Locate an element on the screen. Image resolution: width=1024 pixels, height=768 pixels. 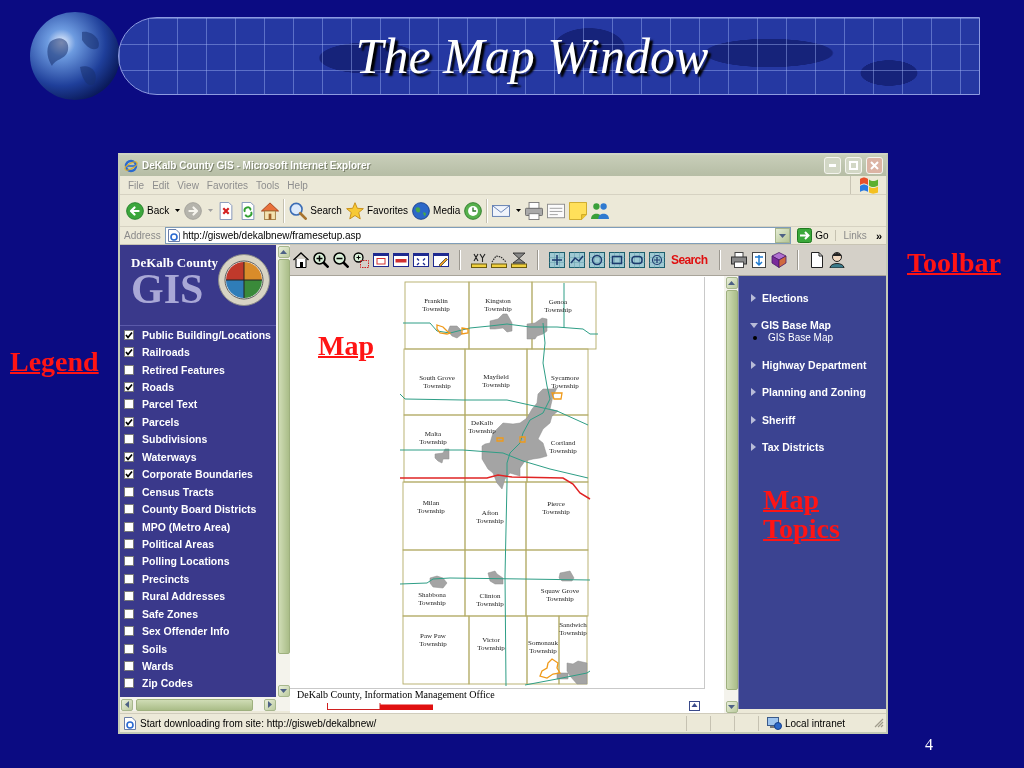
zoom-out-icon is located at coordinates (341, 260).